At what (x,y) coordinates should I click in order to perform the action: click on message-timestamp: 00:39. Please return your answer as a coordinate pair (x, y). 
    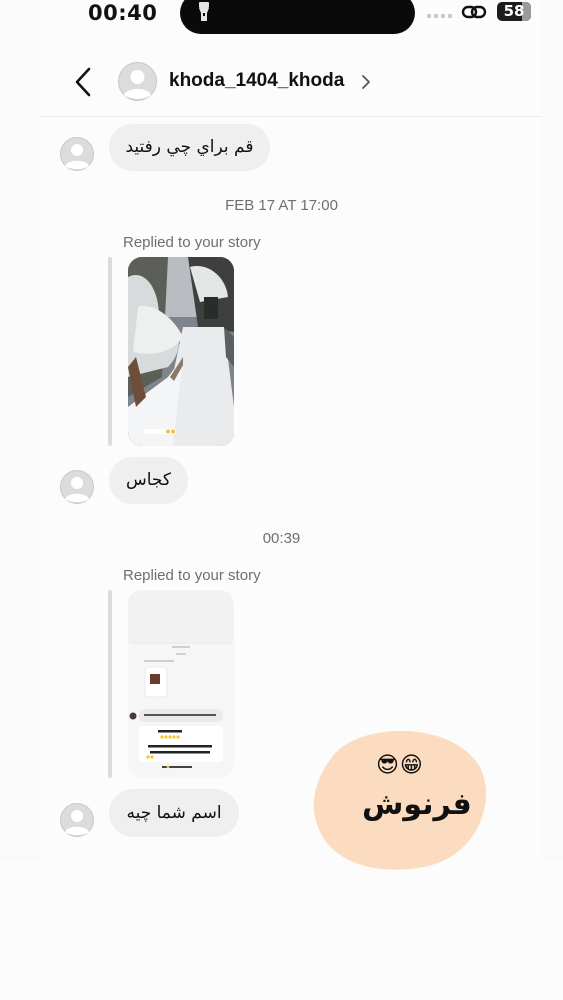
    Looking at the image, I should click on (281, 538).